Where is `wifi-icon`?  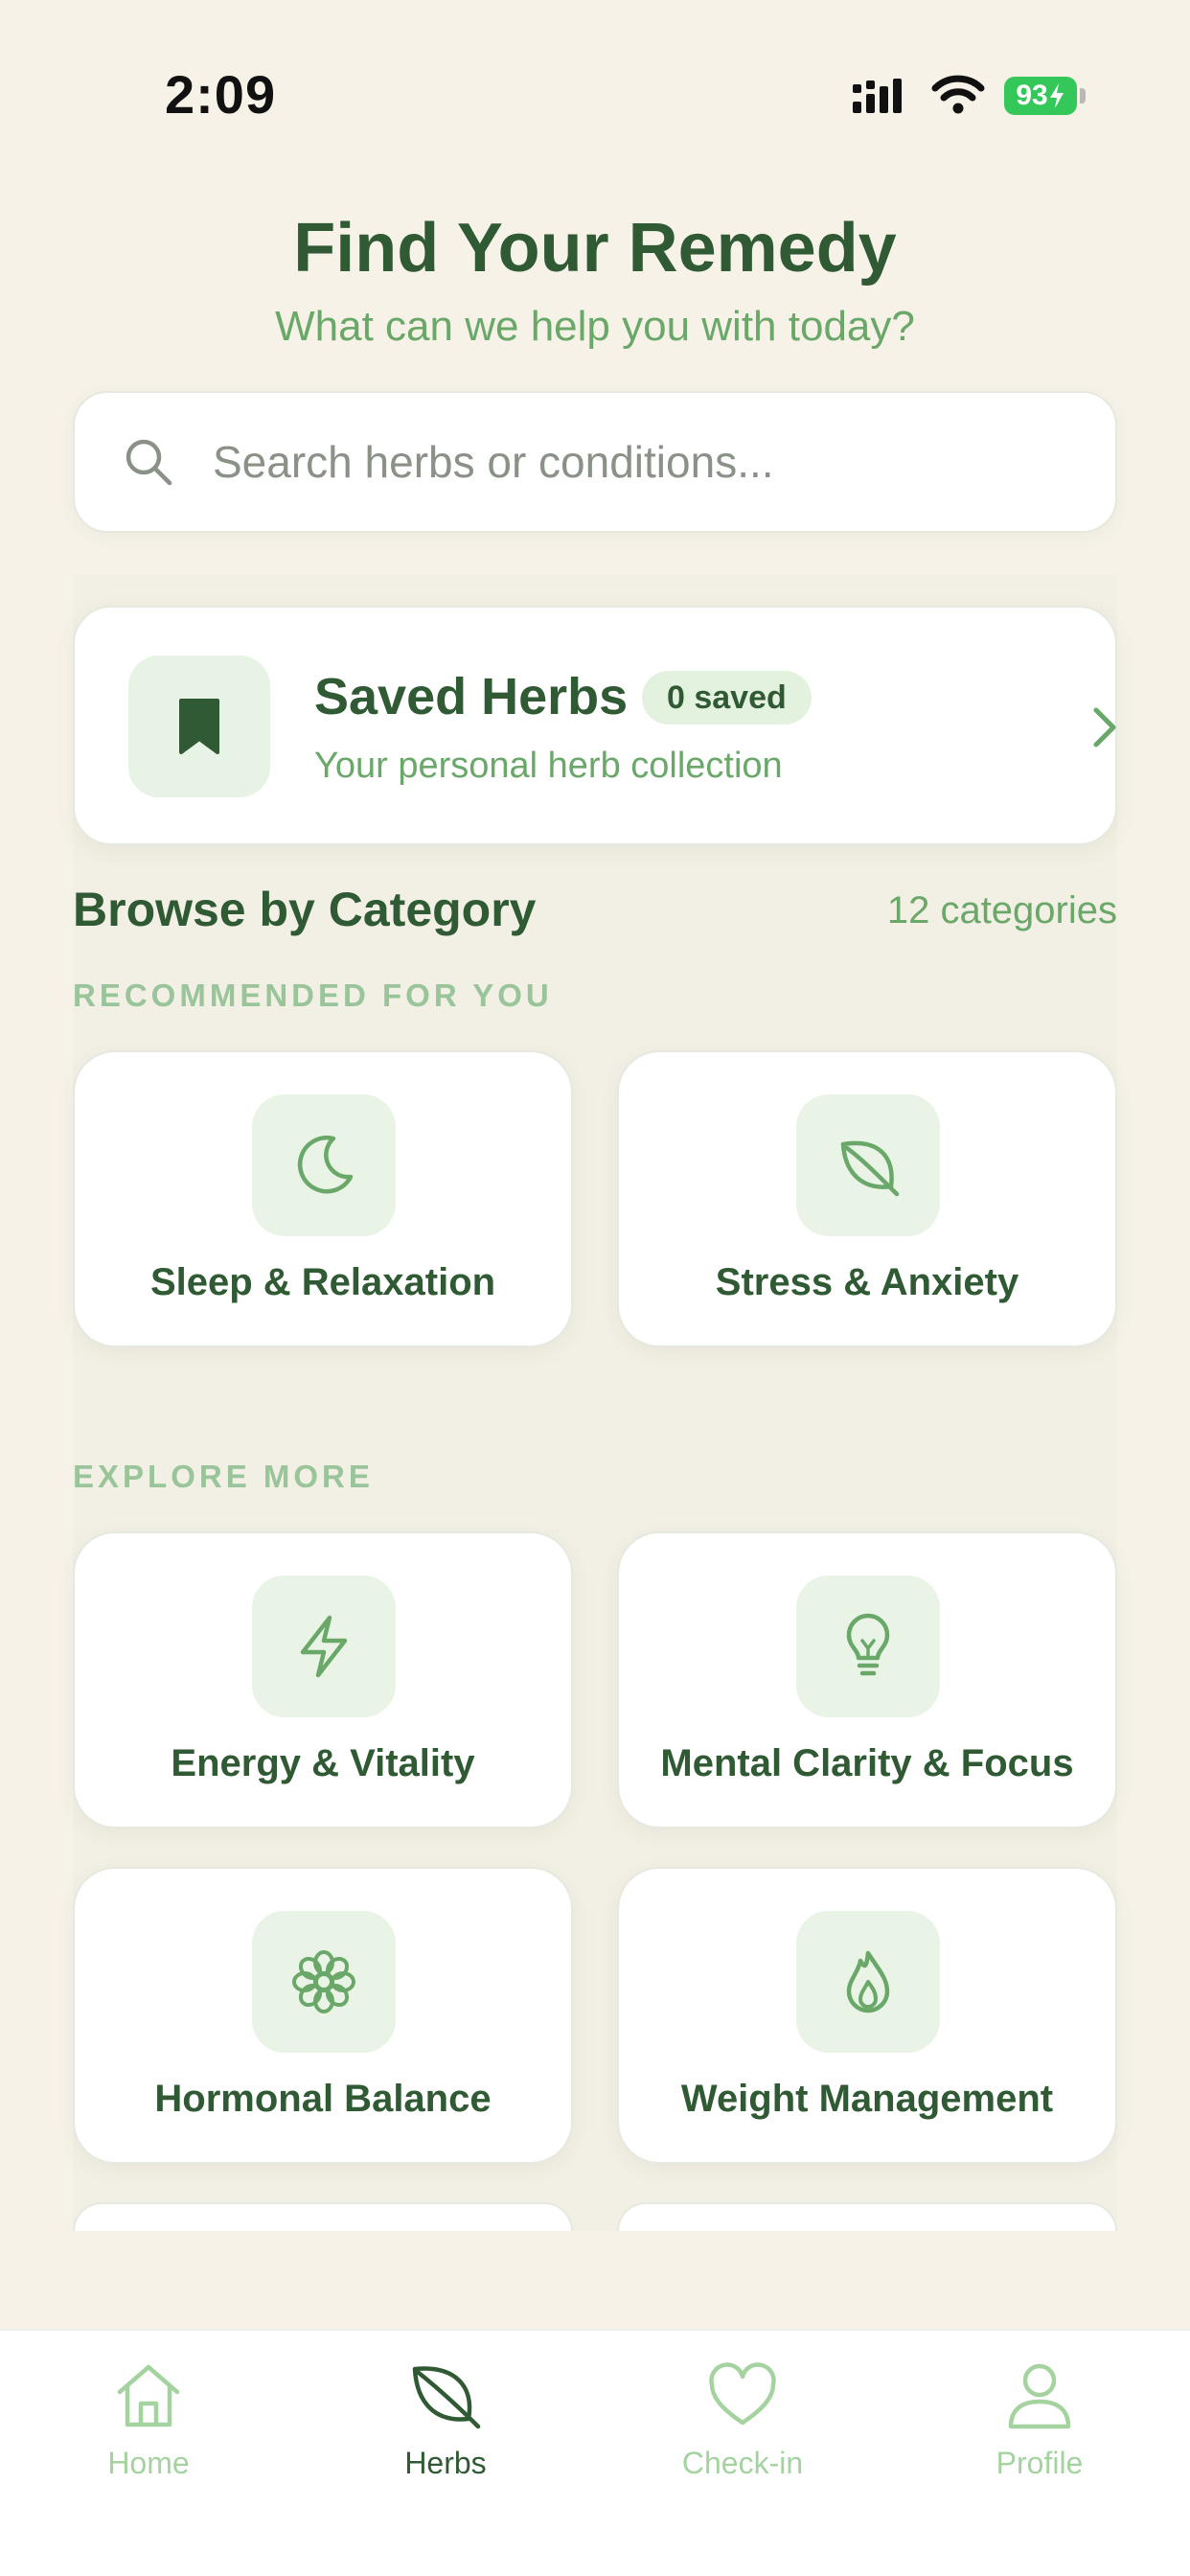 wifi-icon is located at coordinates (958, 94).